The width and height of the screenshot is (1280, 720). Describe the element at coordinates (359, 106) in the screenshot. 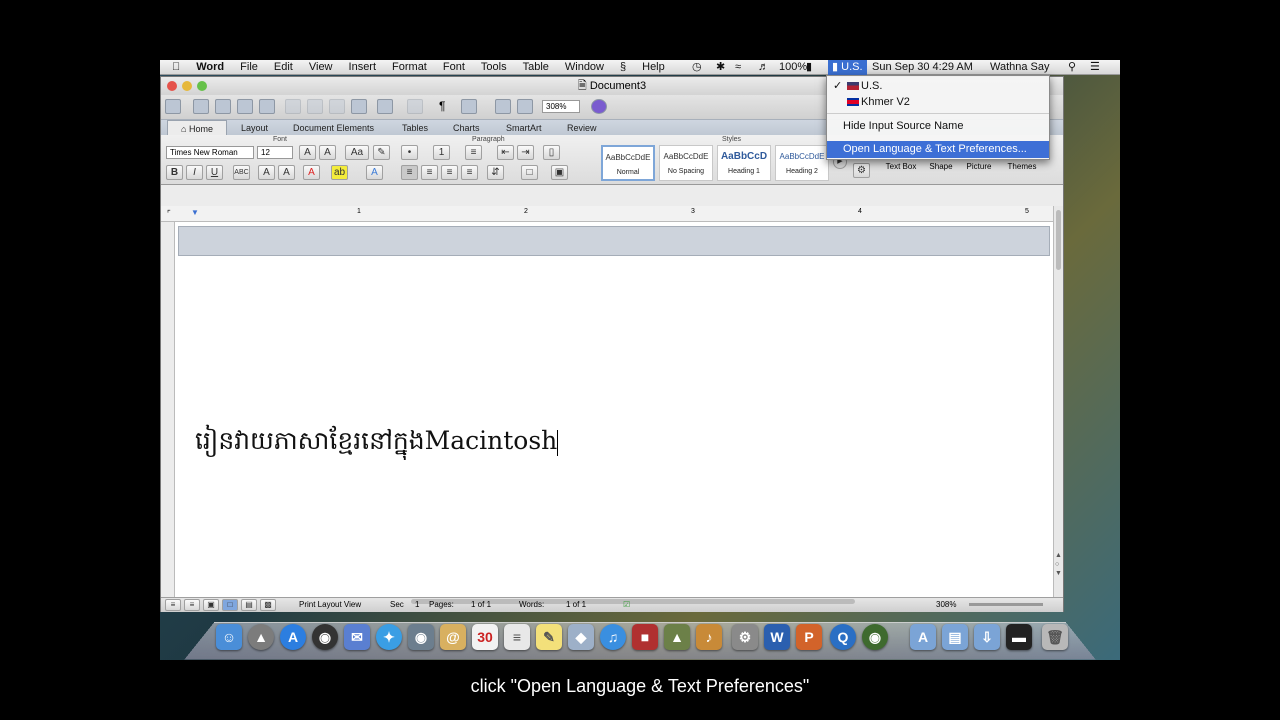

I see `format-painter-icon` at that location.